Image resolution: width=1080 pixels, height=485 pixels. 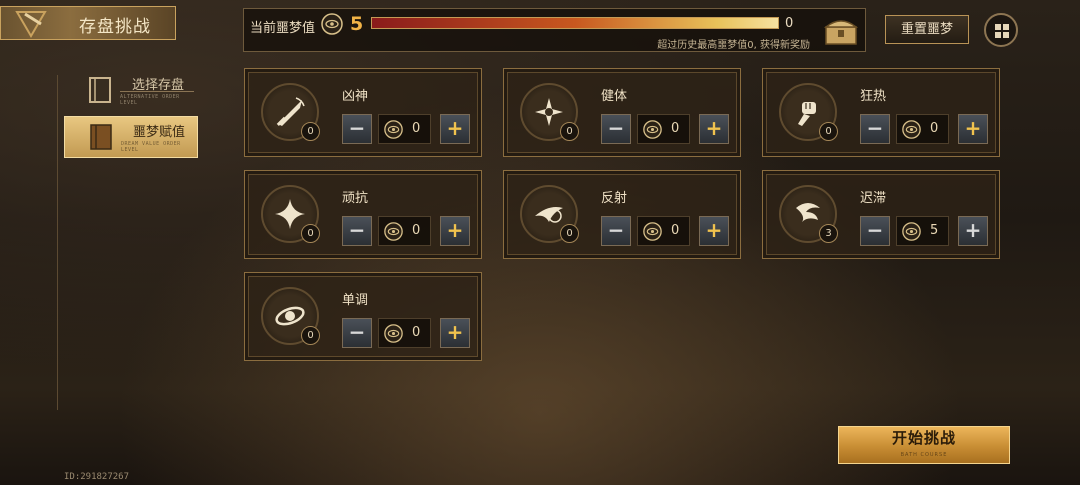 I want to click on modifier-card: 0 狂热 − 0 +, so click(x=881, y=112).